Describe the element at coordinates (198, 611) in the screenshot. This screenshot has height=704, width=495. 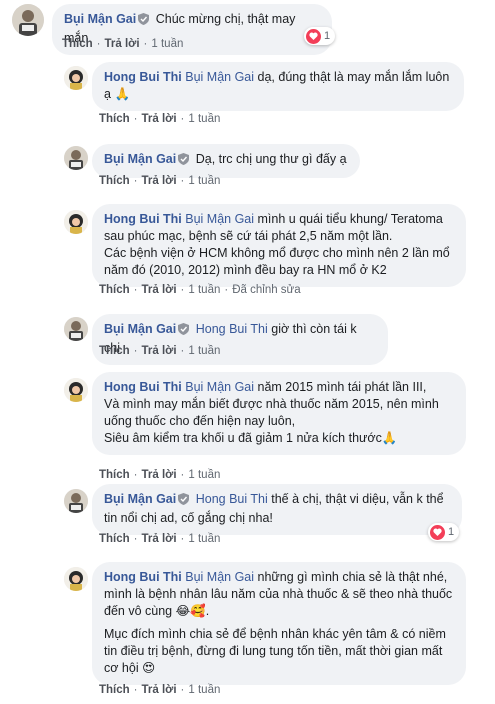
I see `smiling-hearts-emoji-icon: 🥰` at that location.